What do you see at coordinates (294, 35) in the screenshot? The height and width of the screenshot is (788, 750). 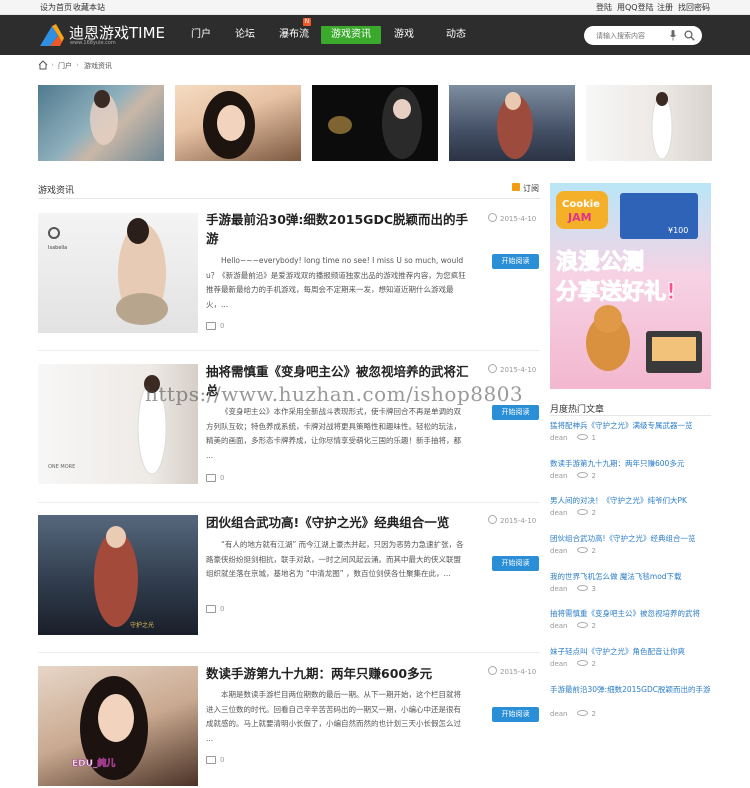 I see `nav-waterfall: 瀑布流` at bounding box center [294, 35].